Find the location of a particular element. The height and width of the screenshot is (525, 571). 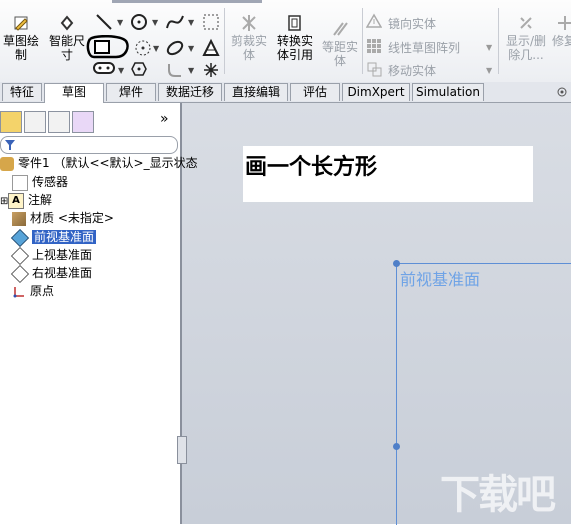

configuration-tab-icon is located at coordinates (59, 122).